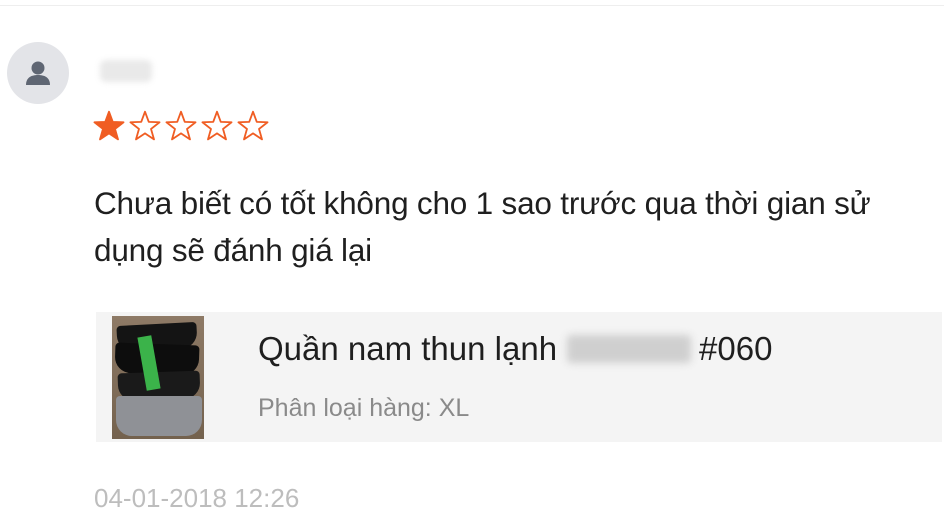  I want to click on username-redacted, so click(126, 71).